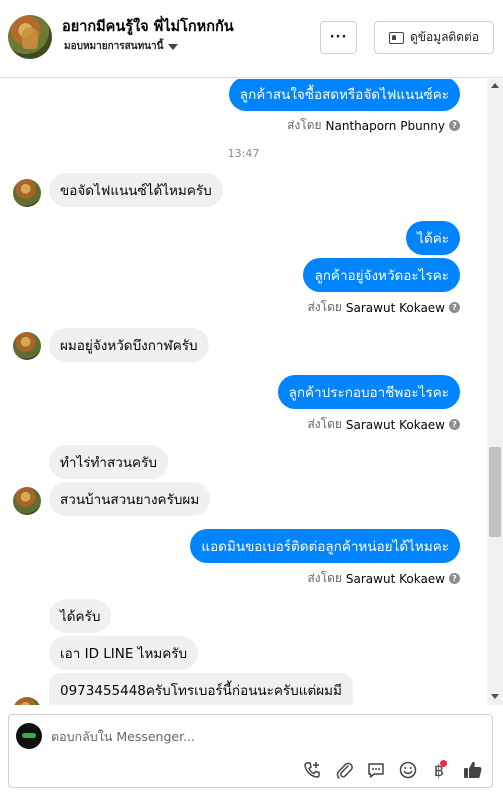  Describe the element at coordinates (408, 770) in the screenshot. I see `smiley-icon` at that location.